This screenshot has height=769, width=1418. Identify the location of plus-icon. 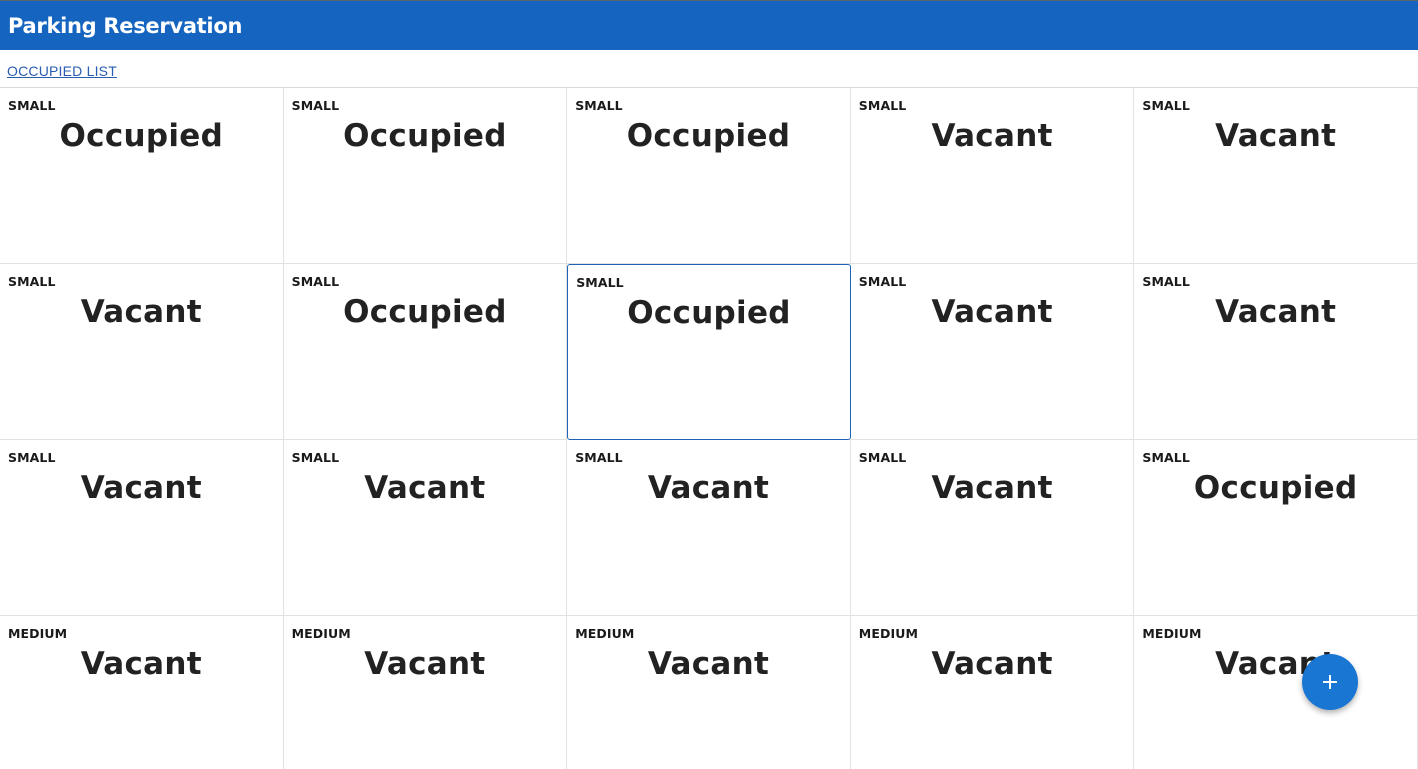
(1330, 682).